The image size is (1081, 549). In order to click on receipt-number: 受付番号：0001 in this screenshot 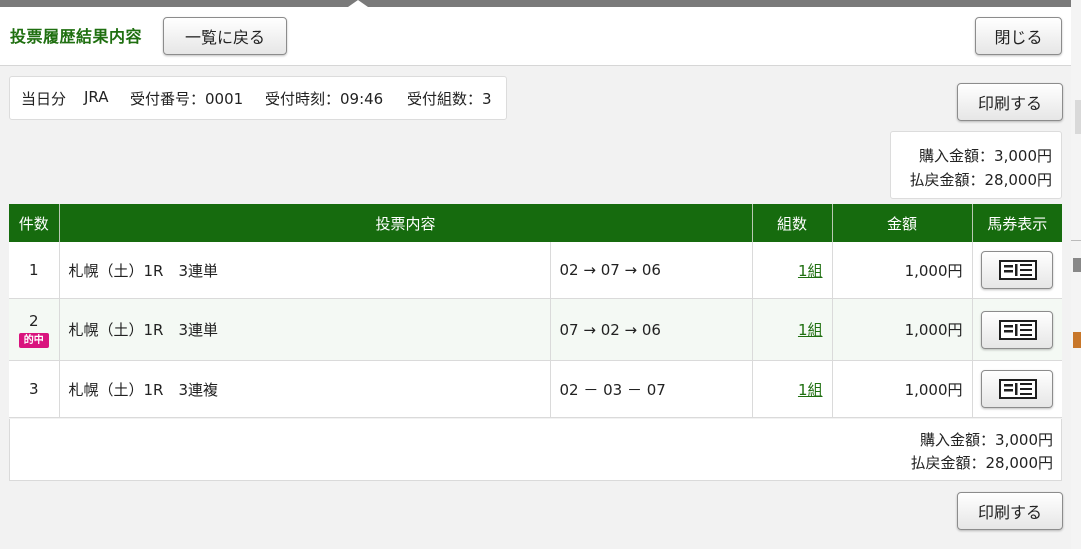, I will do `click(187, 99)`.